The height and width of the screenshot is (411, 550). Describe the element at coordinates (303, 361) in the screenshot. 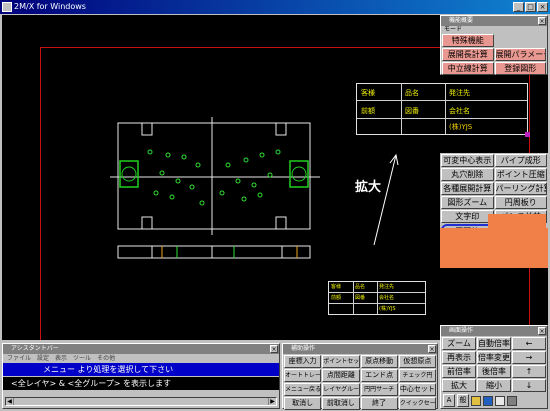

I see `coord-input-button: 座標入力` at that location.